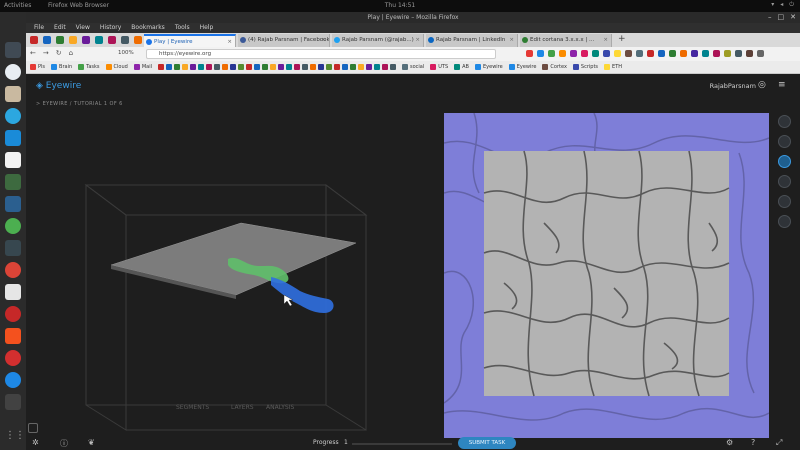  Describe the element at coordinates (37, 67) in the screenshot. I see `bookmark-item: Pls` at that location.